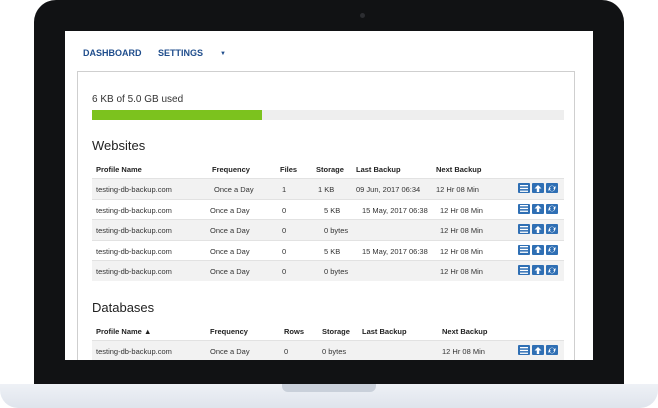 Image resolution: width=658 pixels, height=408 pixels. What do you see at coordinates (328, 115) in the screenshot?
I see `storage-progress-bar` at bounding box center [328, 115].